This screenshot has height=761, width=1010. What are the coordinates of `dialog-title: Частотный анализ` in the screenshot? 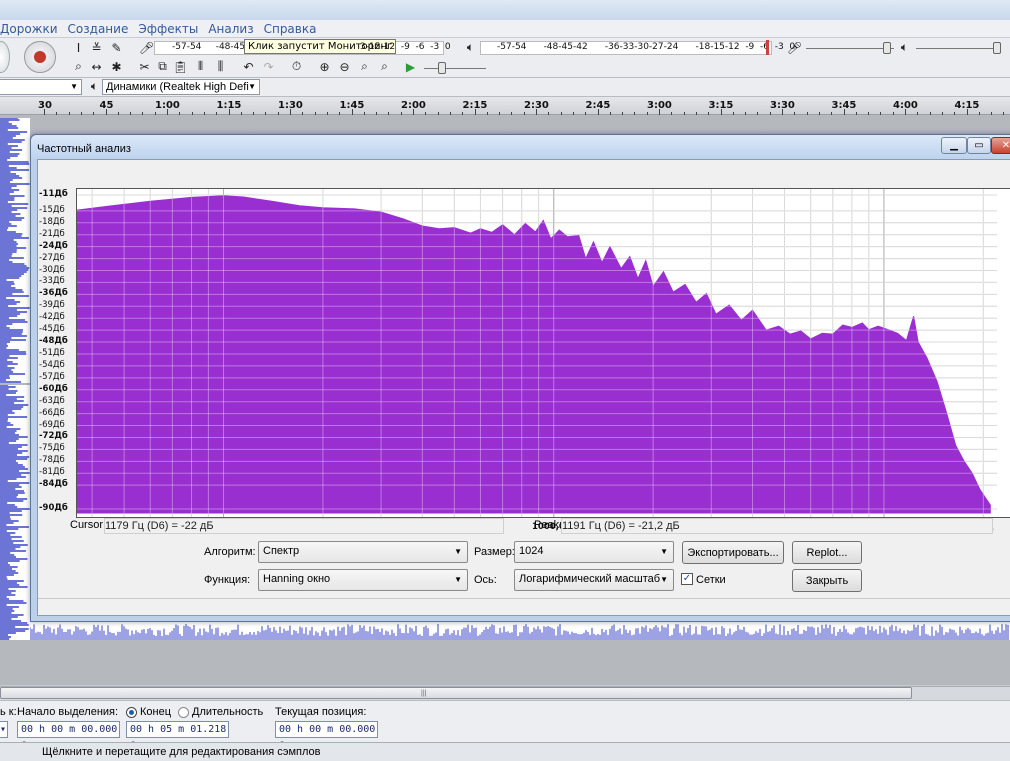 It's located at (84, 149).